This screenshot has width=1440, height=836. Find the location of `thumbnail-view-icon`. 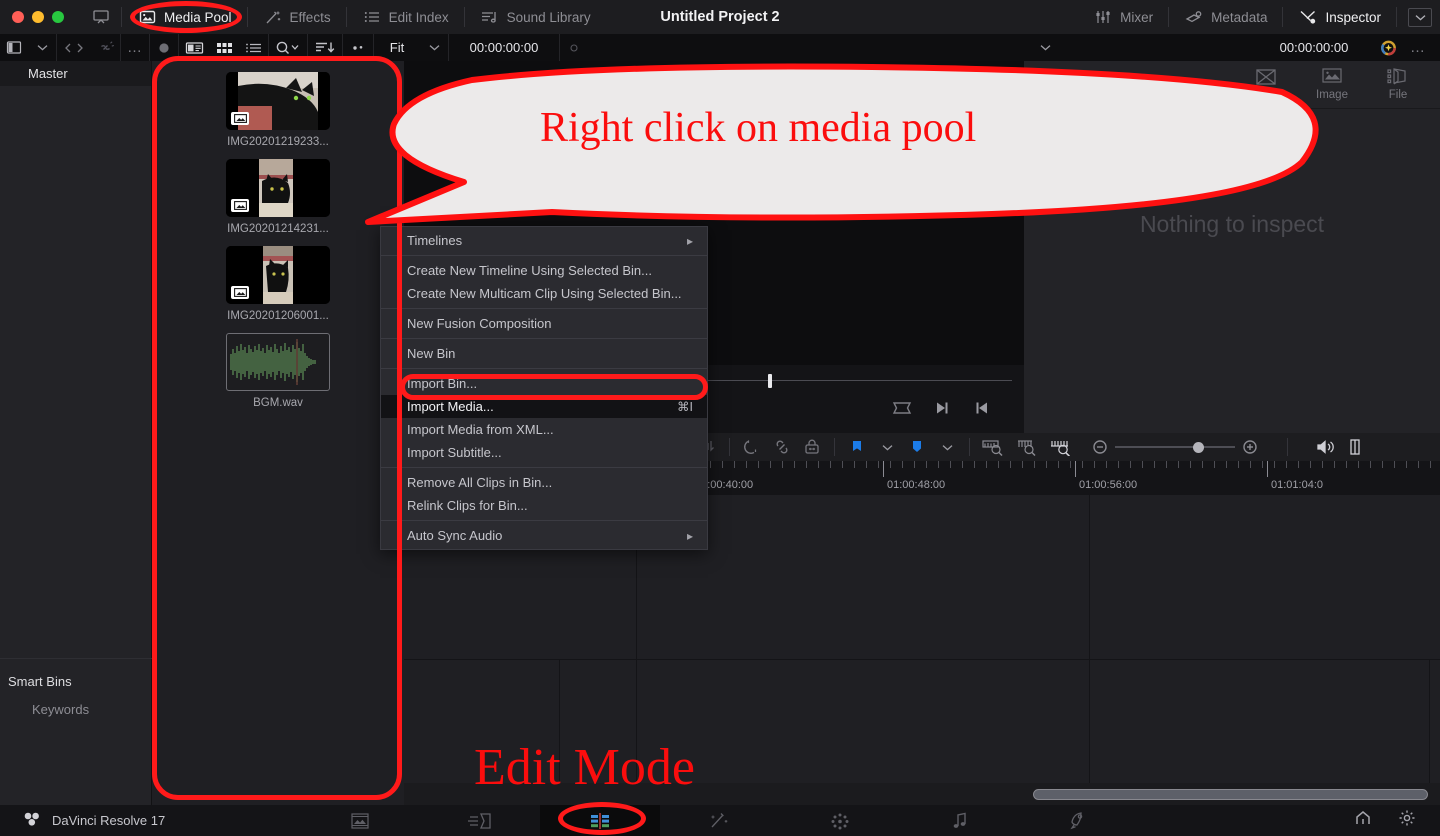

thumbnail-view-icon is located at coordinates (224, 47).